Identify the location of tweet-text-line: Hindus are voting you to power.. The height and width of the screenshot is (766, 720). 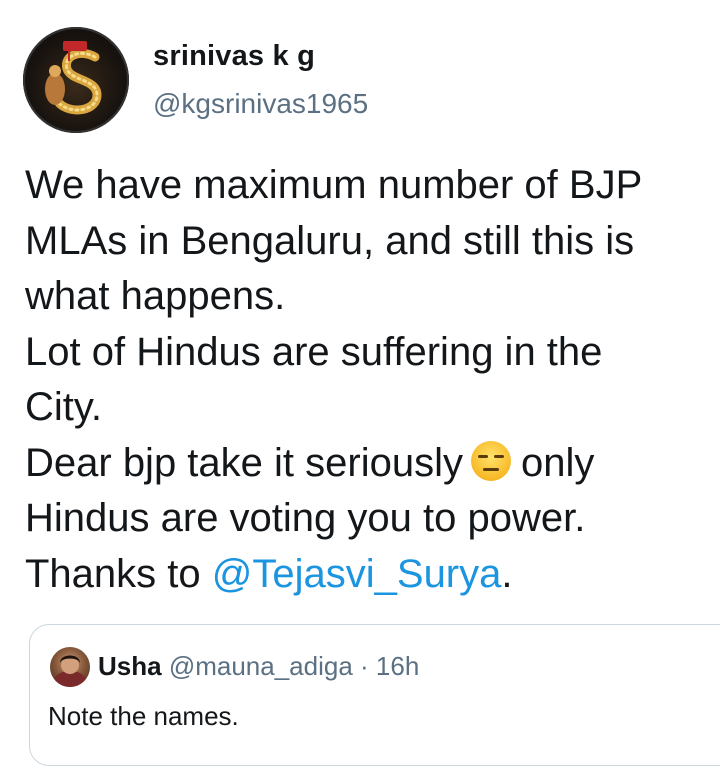
(305, 518).